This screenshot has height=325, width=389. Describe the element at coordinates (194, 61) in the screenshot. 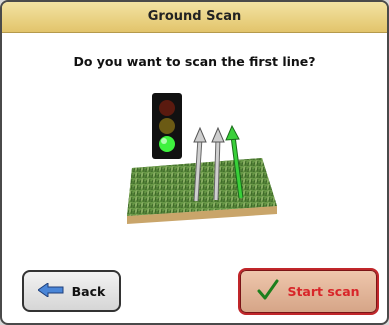

I see `scan-question: Do you want to scan the first line?` at that location.